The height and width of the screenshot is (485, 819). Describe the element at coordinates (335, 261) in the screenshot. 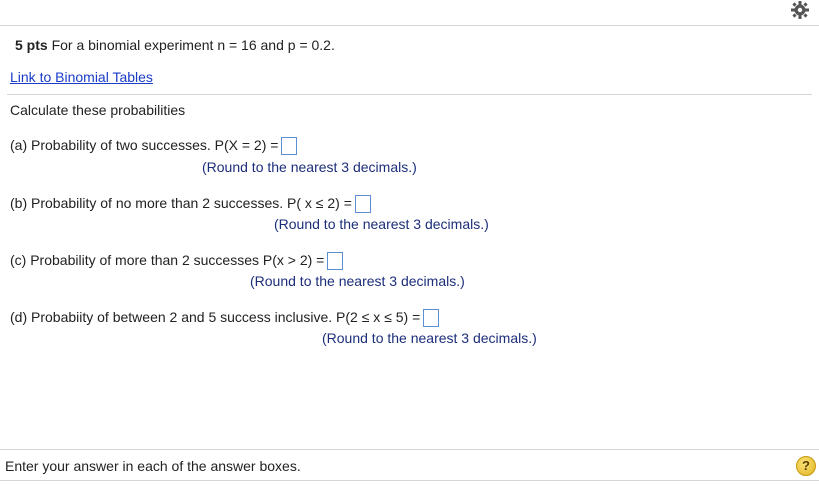

I see `part-c-answer-input` at that location.